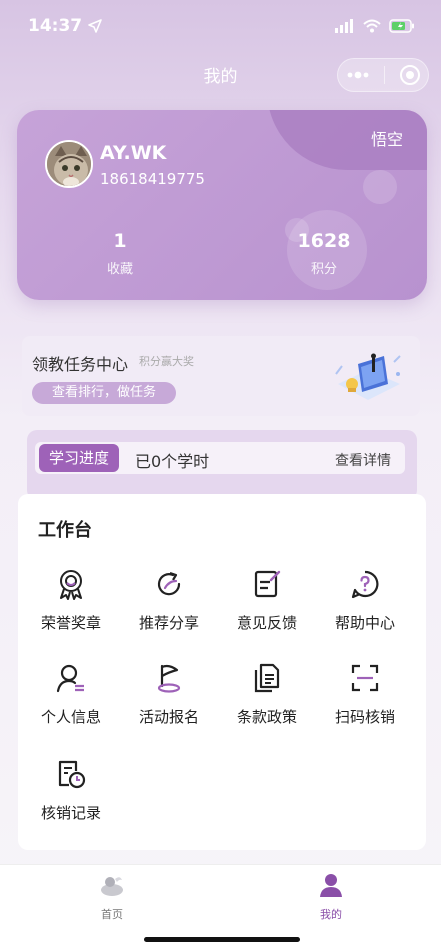 The width and height of the screenshot is (441, 952). What do you see at coordinates (169, 600) in the screenshot?
I see `workbench-item-share: 推荐分享` at bounding box center [169, 600].